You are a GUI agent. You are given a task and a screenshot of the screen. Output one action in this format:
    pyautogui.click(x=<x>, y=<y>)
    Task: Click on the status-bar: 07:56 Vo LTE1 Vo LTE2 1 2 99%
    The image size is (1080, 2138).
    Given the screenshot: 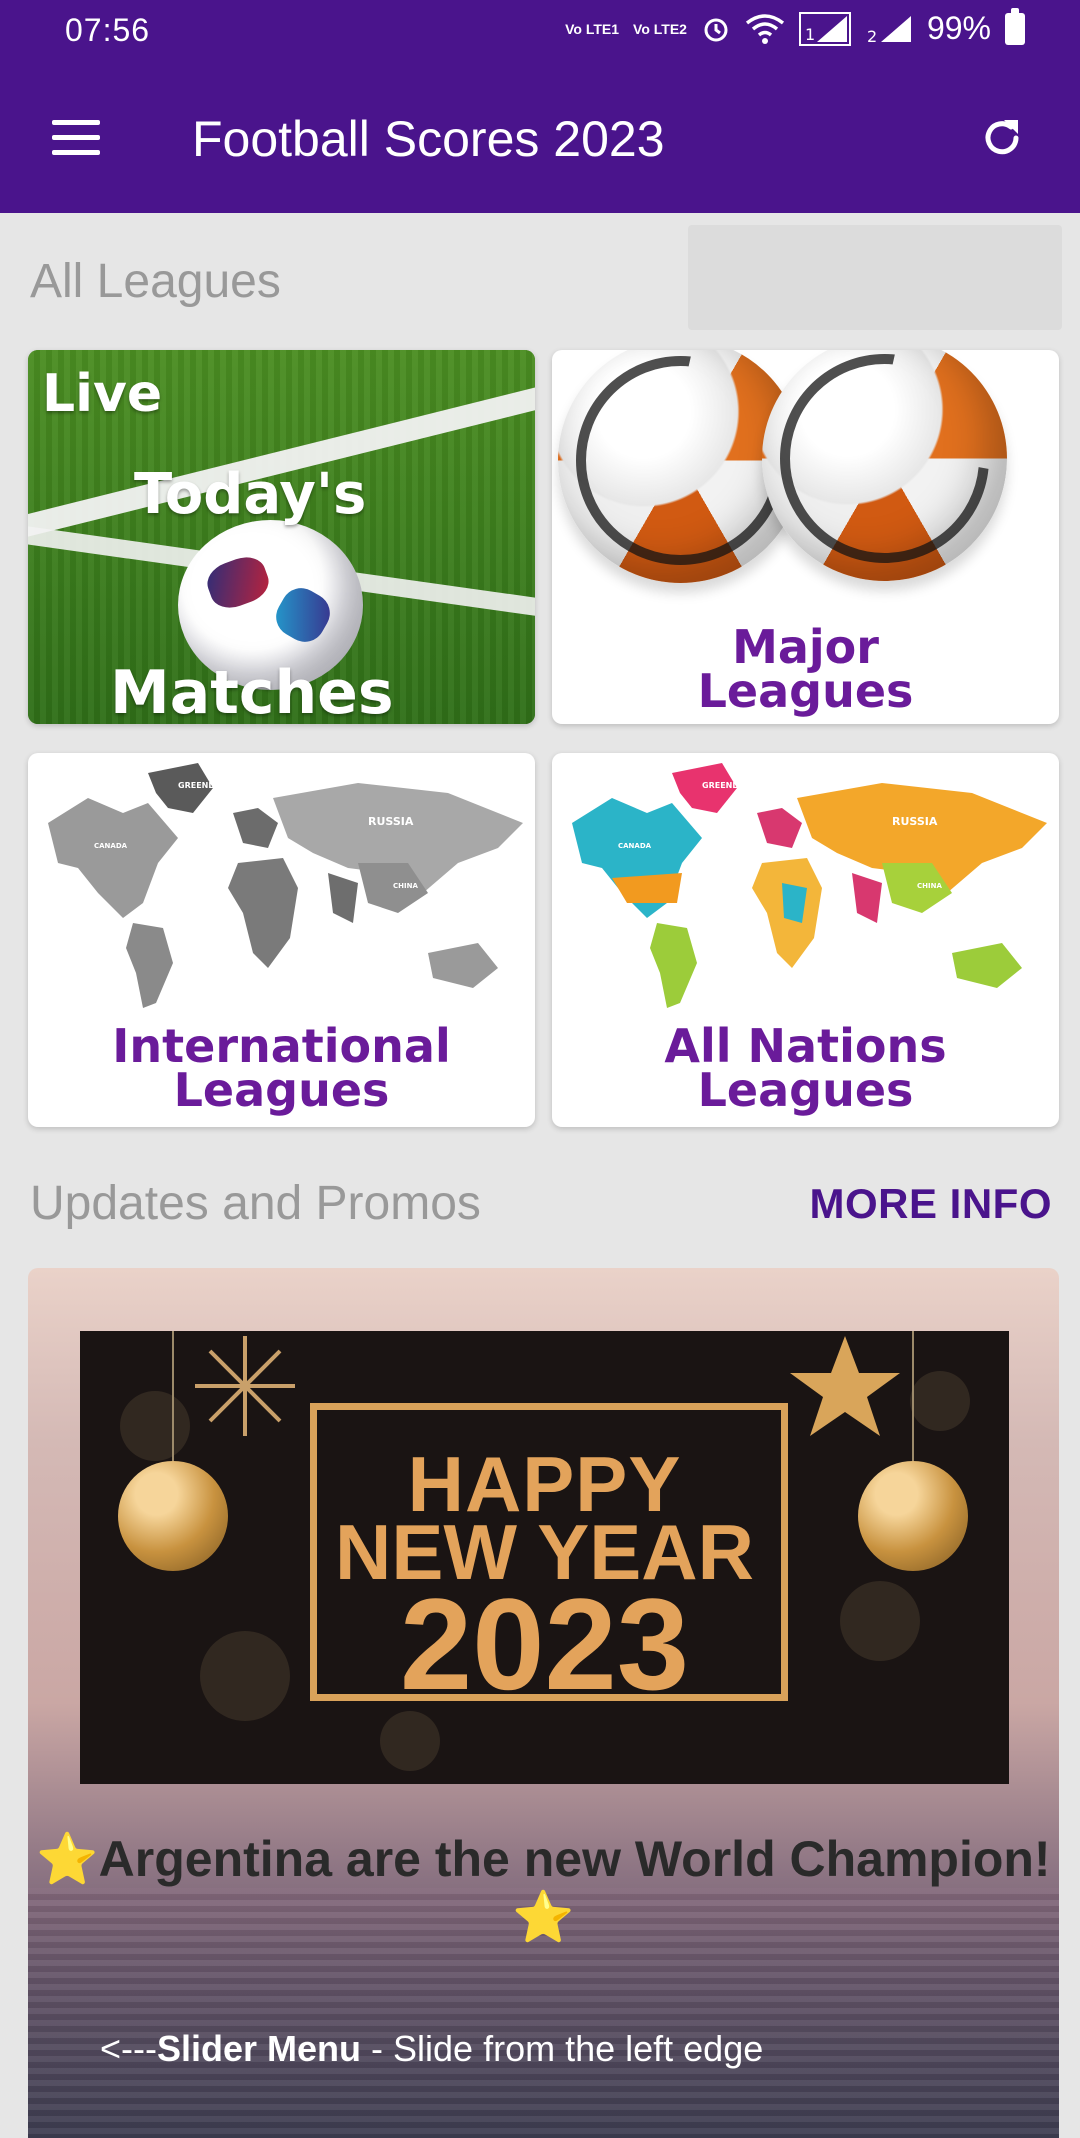 What is the action you would take?
    pyautogui.click(x=540, y=31)
    